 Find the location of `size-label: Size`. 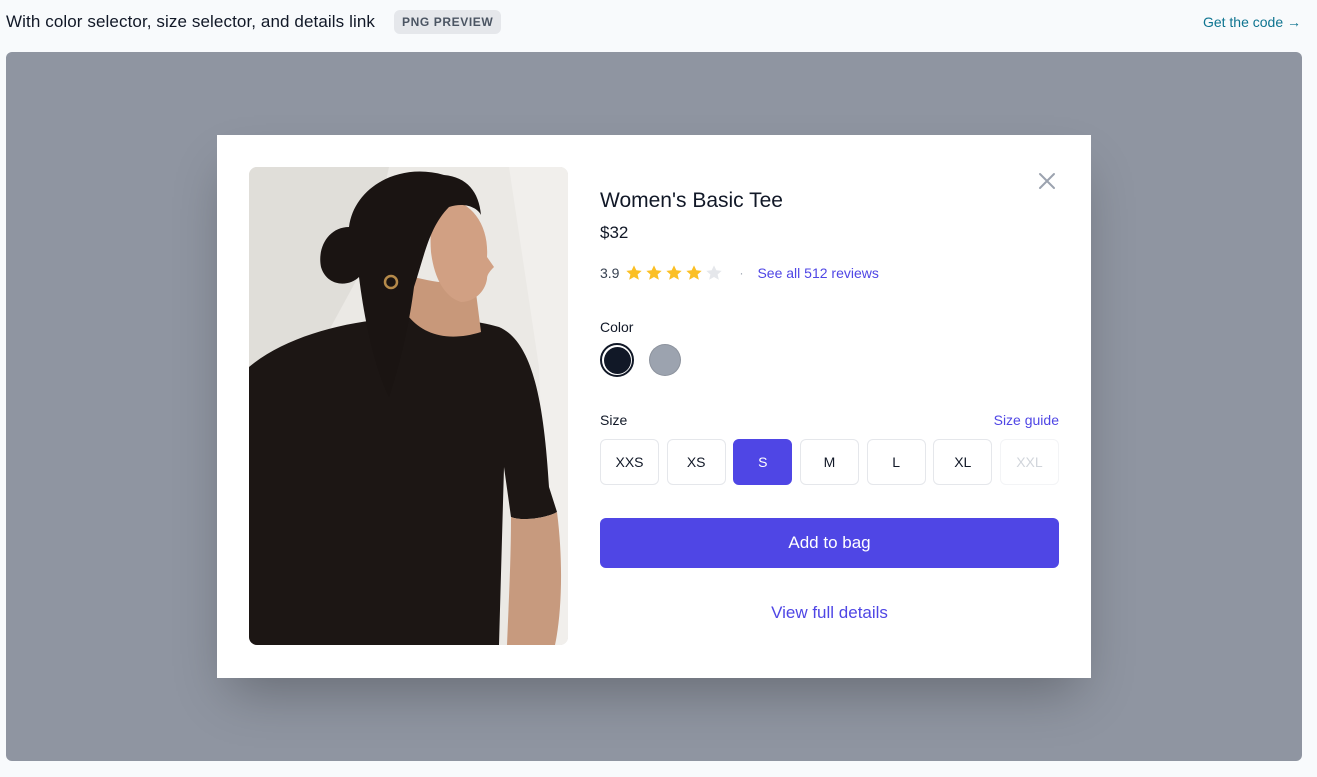

size-label: Size is located at coordinates (614, 420).